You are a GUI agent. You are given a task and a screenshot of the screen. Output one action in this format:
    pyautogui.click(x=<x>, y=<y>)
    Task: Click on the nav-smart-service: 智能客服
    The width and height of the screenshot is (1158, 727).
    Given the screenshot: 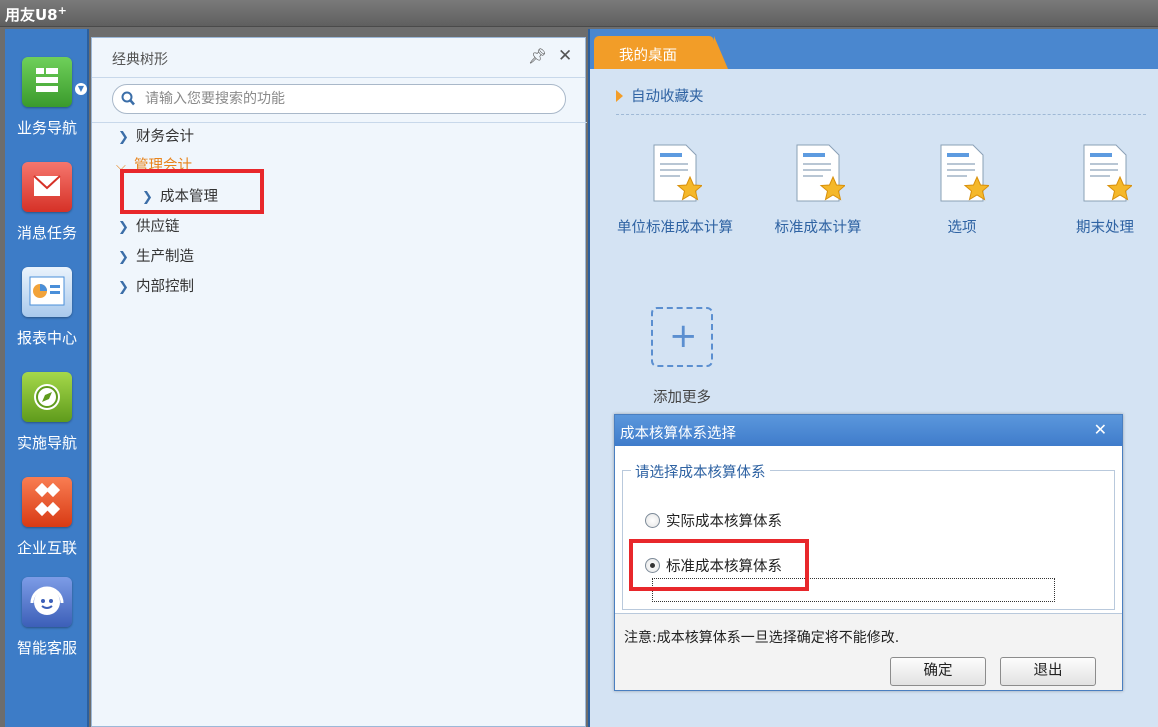 What is the action you would take?
    pyautogui.click(x=47, y=627)
    